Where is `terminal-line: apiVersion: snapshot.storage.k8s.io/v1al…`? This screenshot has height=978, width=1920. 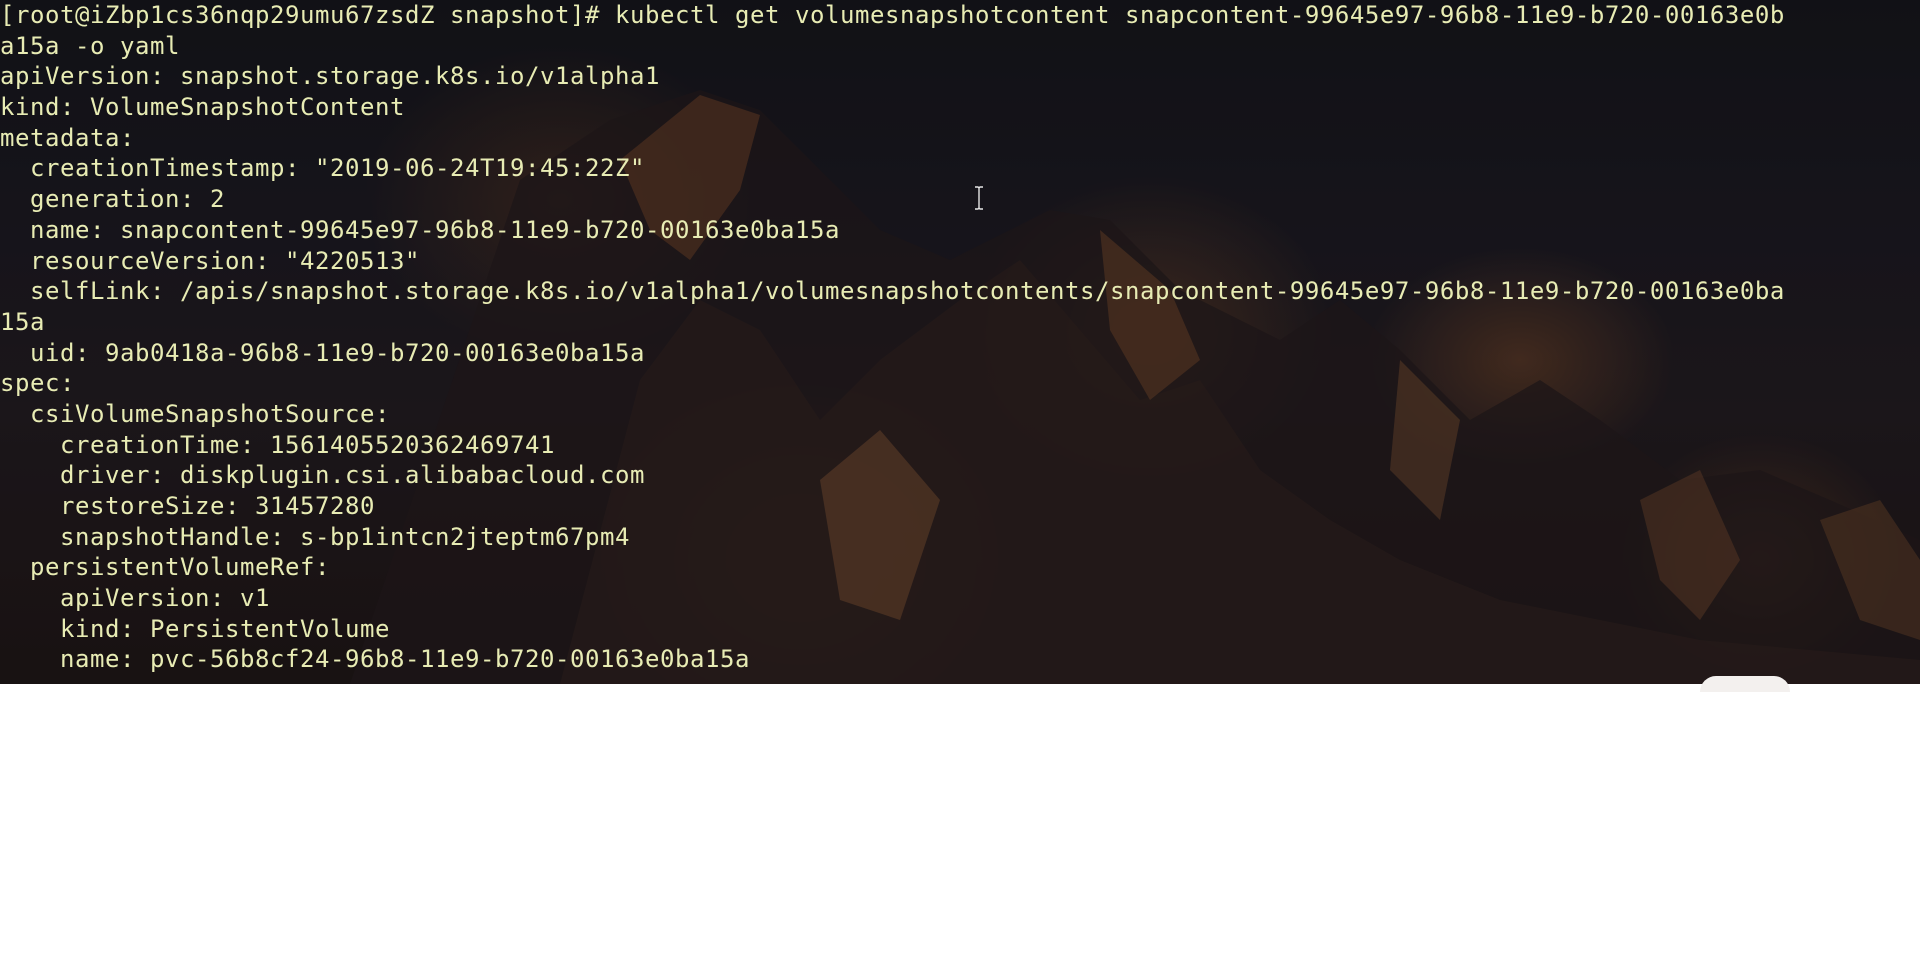
terminal-line: apiVersion: snapshot.storage.k8s.io/v1al… is located at coordinates (330, 76).